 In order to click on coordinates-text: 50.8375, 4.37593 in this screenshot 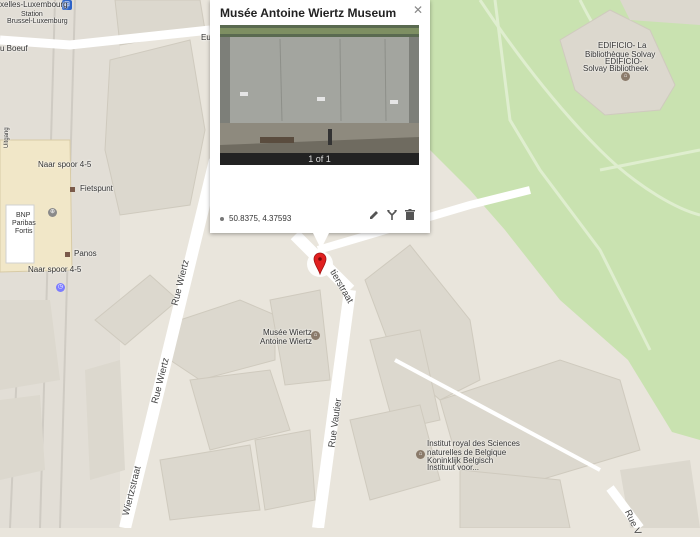, I will do `click(260, 218)`.